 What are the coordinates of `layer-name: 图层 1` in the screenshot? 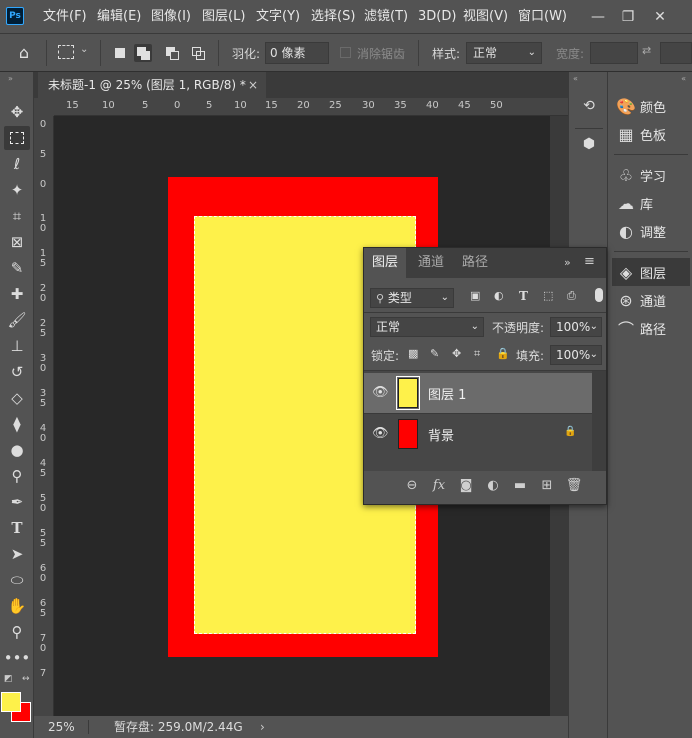 It's located at (447, 393).